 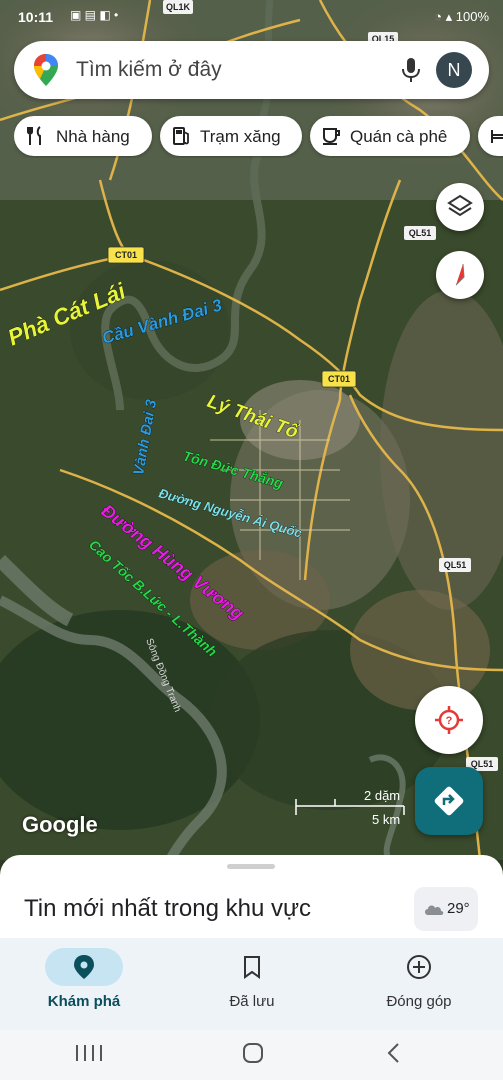 What do you see at coordinates (455, 565) in the screenshot?
I see `road-marker-ql51-mid: QL51` at bounding box center [455, 565].